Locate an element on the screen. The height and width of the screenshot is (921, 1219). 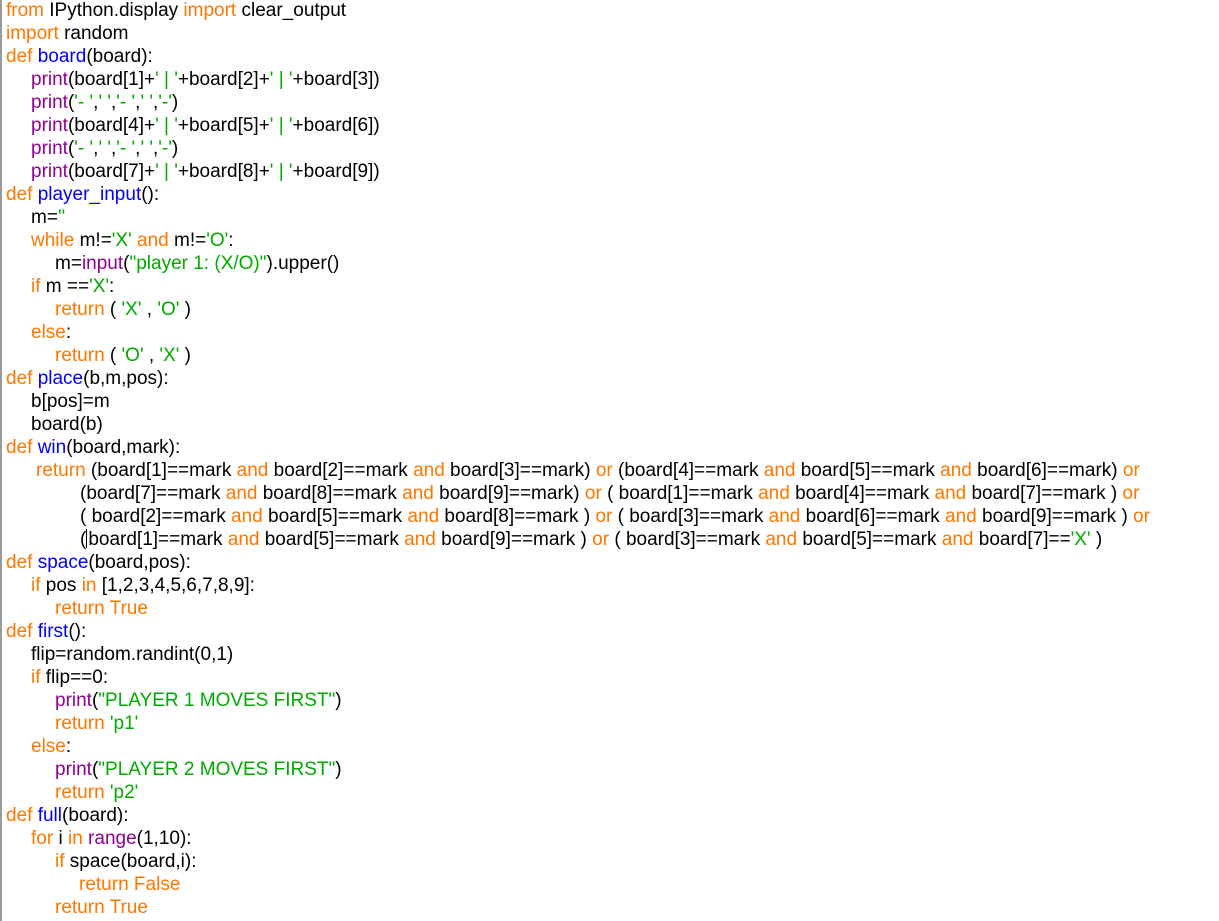
code-line: def win(board,mark): is located at coordinates (612, 448).